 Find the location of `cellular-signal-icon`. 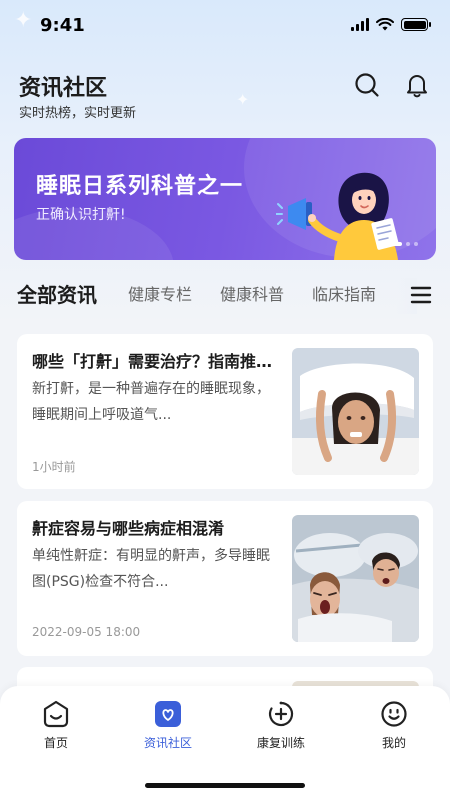

cellular-signal-icon is located at coordinates (360, 24).